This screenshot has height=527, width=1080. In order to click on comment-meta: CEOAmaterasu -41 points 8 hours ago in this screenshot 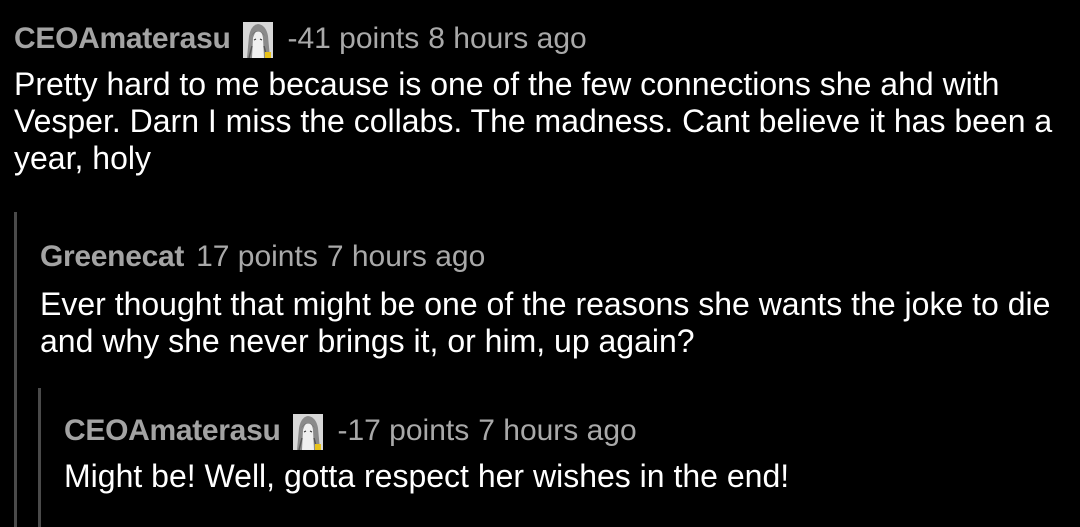, I will do `click(539, 39)`.